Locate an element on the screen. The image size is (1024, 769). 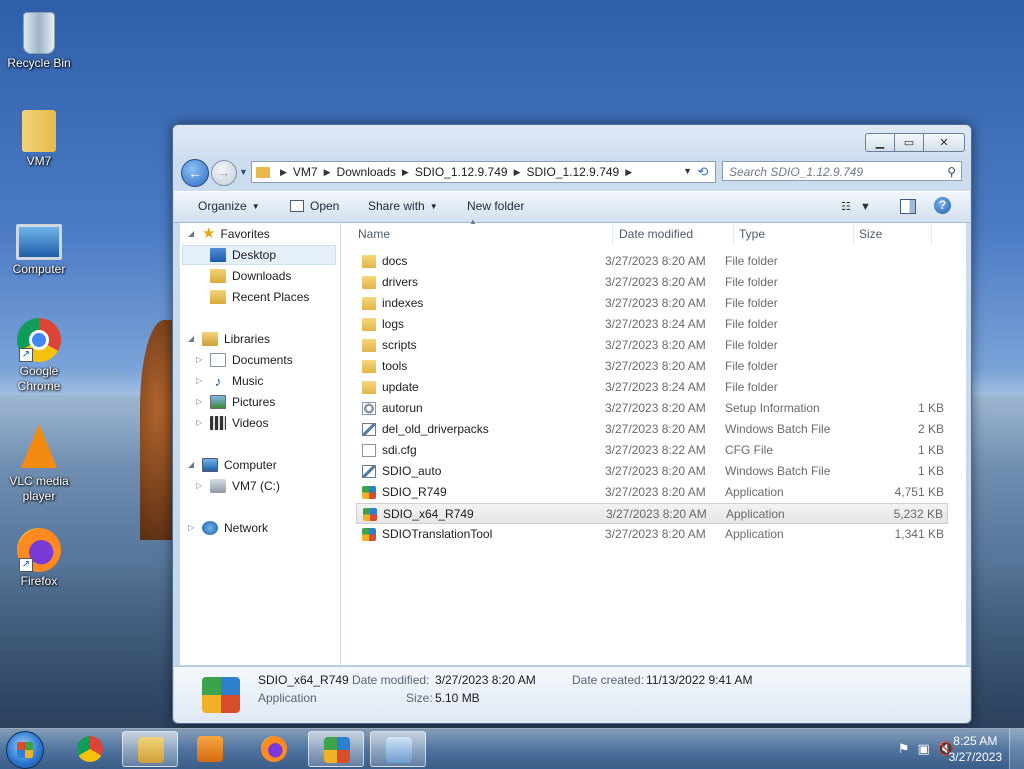
maximize-button: ▭ is located at coordinates (909, 142).